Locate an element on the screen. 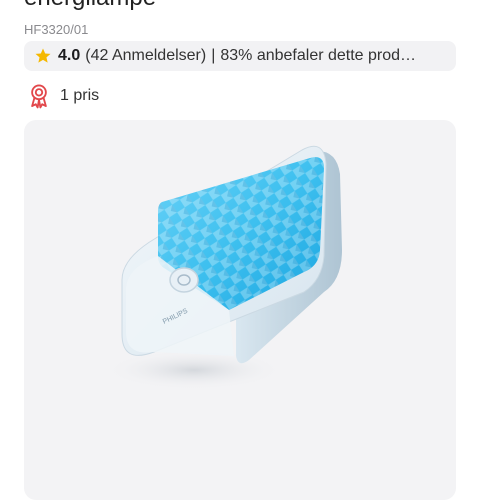 This screenshot has width=480, height=500. lamp-shadow is located at coordinates (194, 370).